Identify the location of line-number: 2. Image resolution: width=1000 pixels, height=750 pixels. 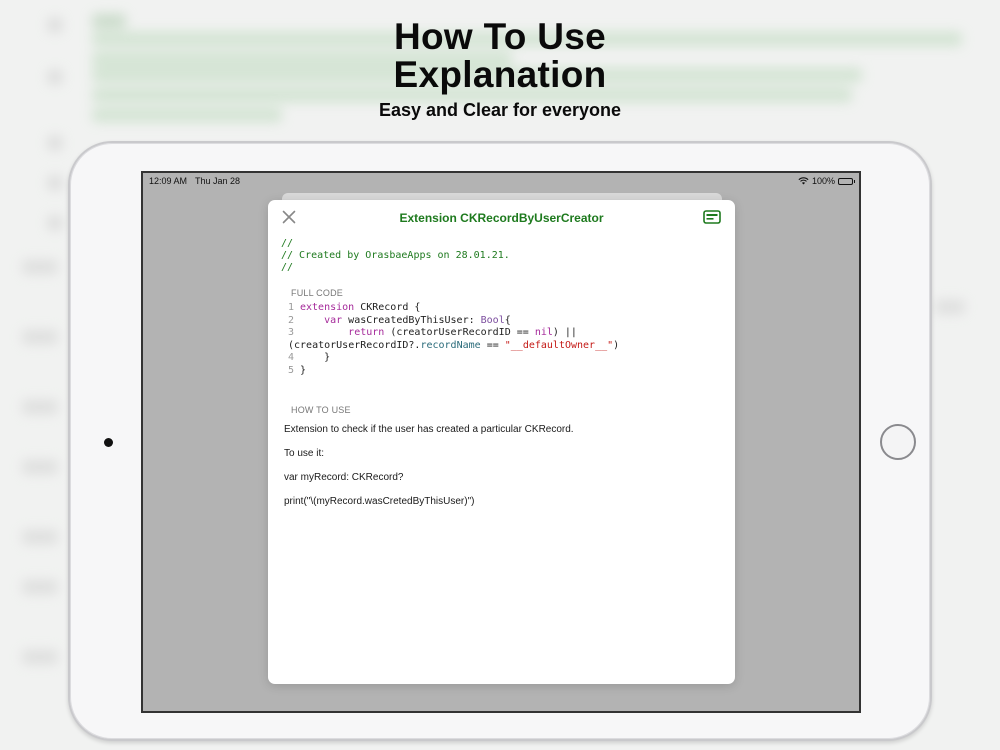
(291, 320).